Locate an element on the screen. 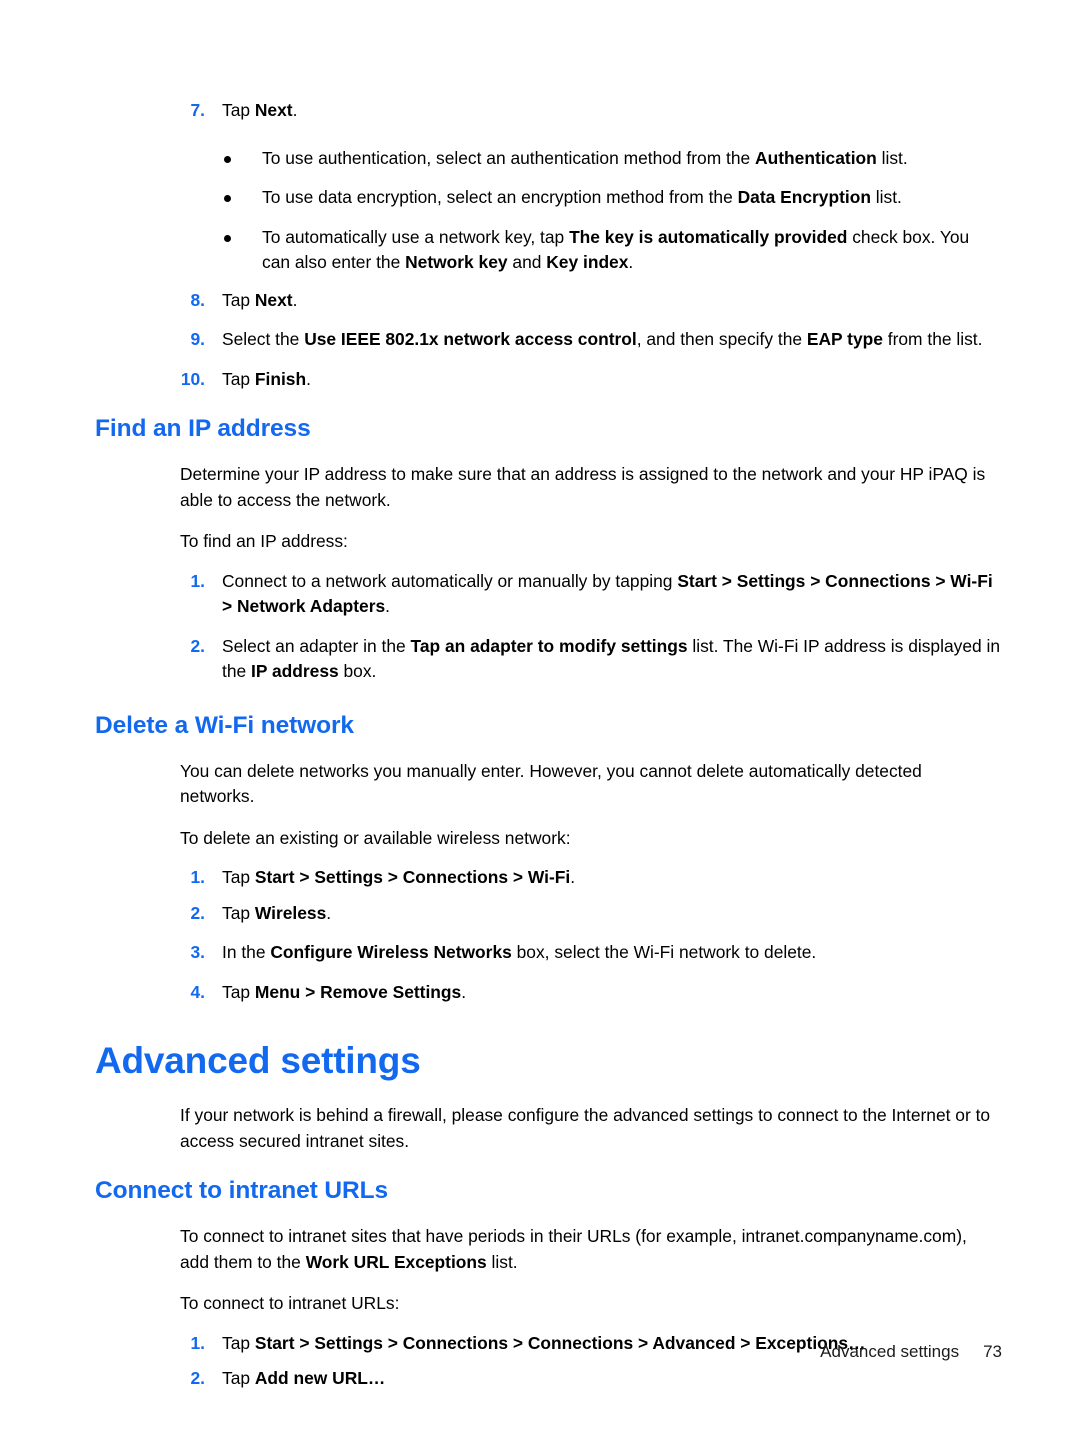 The width and height of the screenshot is (1080, 1437). find-step2-b: Tap an adapter to modify settings is located at coordinates (549, 645).